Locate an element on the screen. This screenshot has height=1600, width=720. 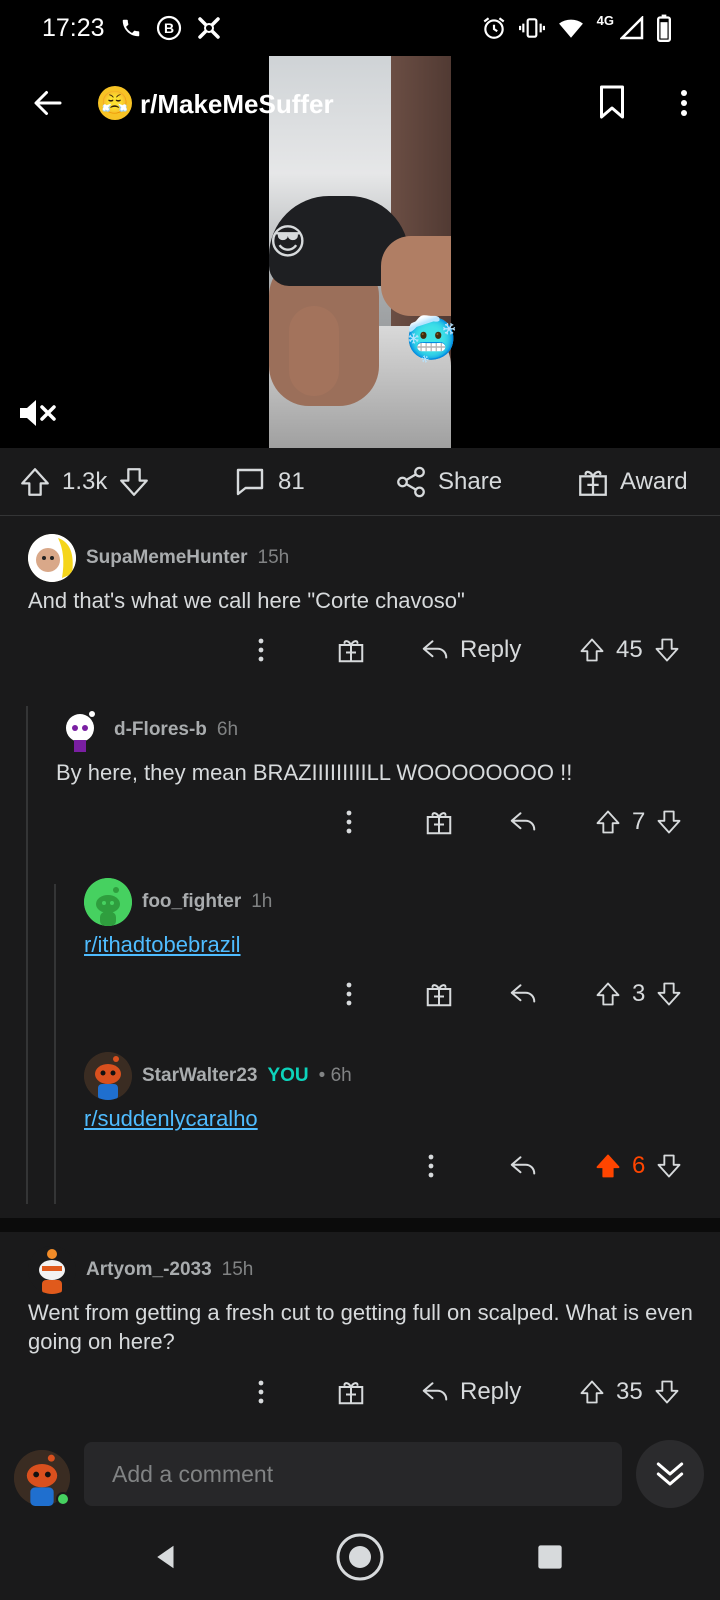
comment-vote-group: 7 is located at coordinates (638, 822).